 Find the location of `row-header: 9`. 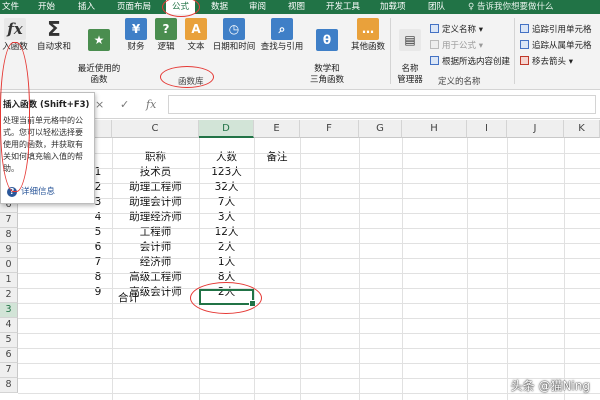

row-header: 9 is located at coordinates (9, 250).